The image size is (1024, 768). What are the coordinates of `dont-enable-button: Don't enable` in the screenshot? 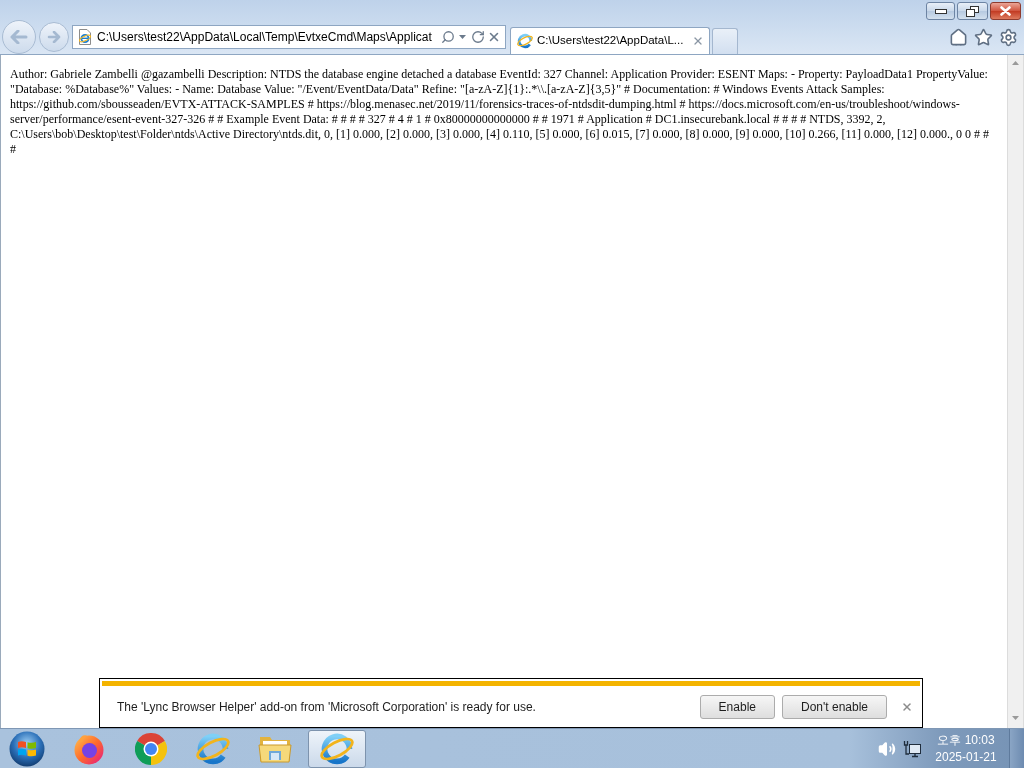 It's located at (834, 706).